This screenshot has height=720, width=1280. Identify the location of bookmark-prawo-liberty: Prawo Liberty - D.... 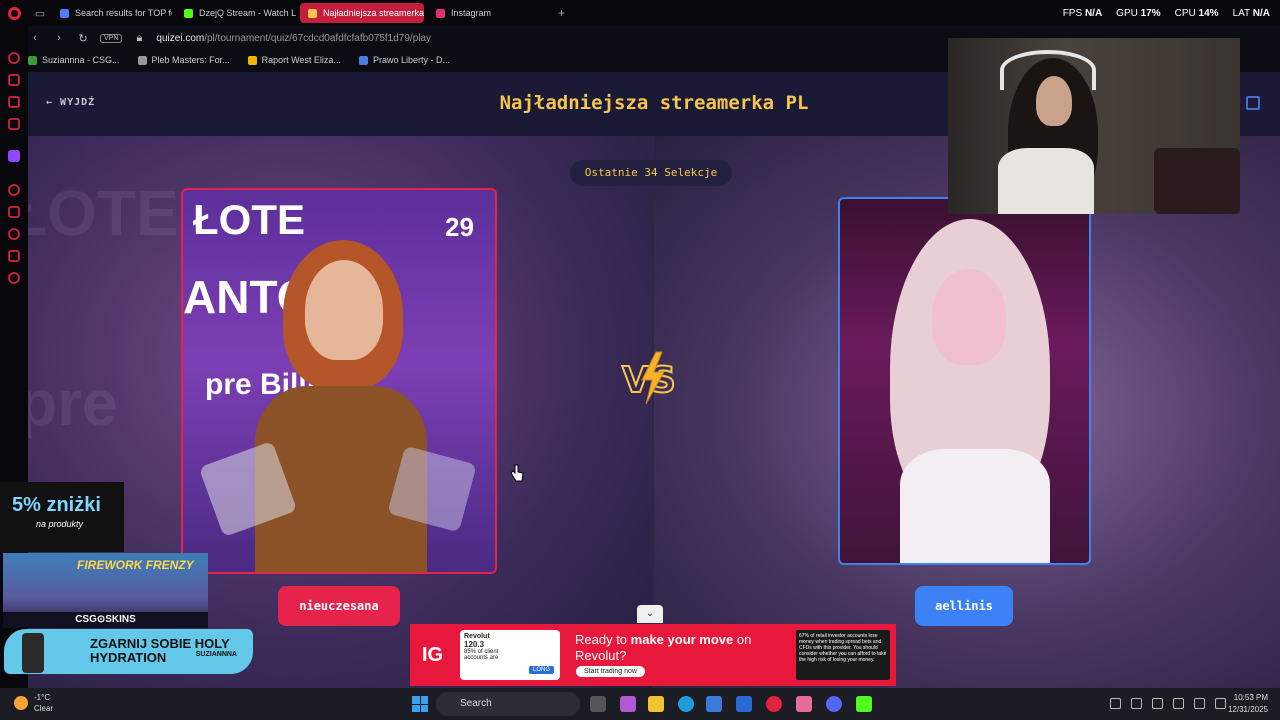
(404, 60).